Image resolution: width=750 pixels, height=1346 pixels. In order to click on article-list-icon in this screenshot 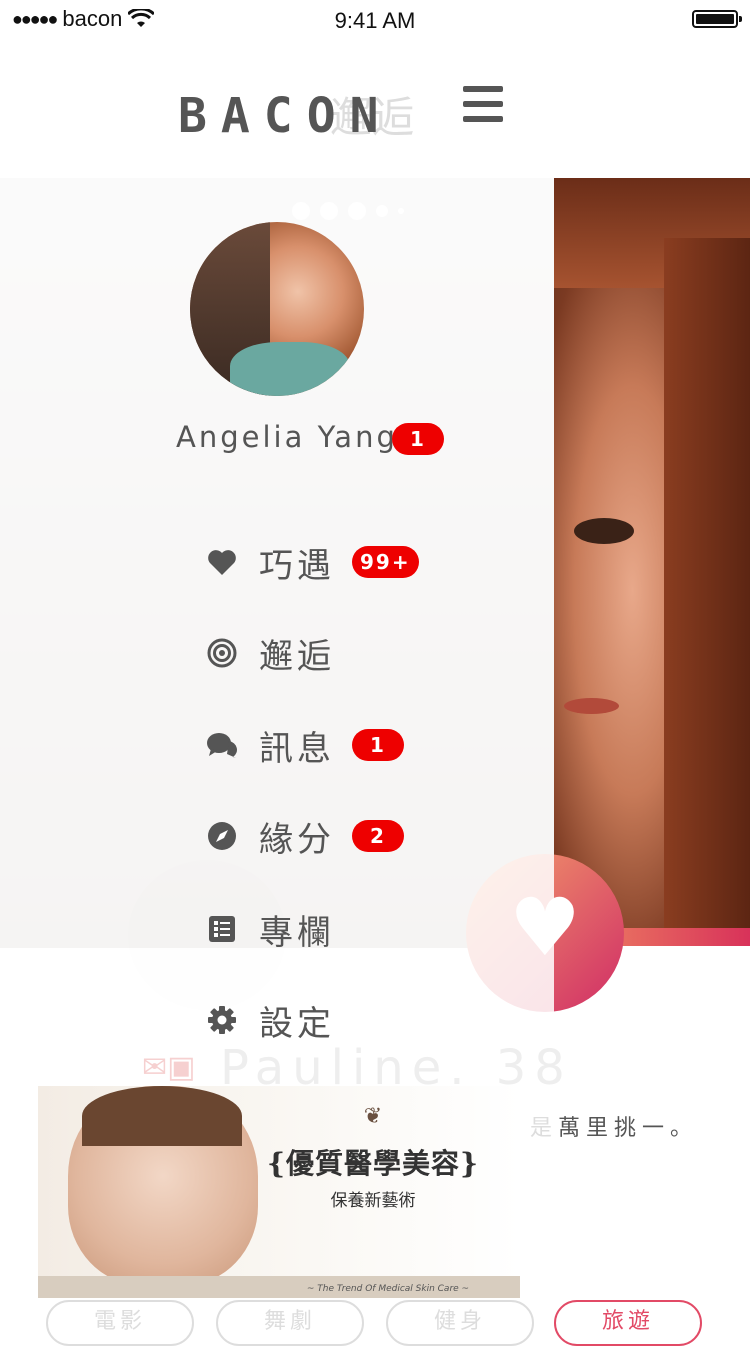, I will do `click(222, 929)`.